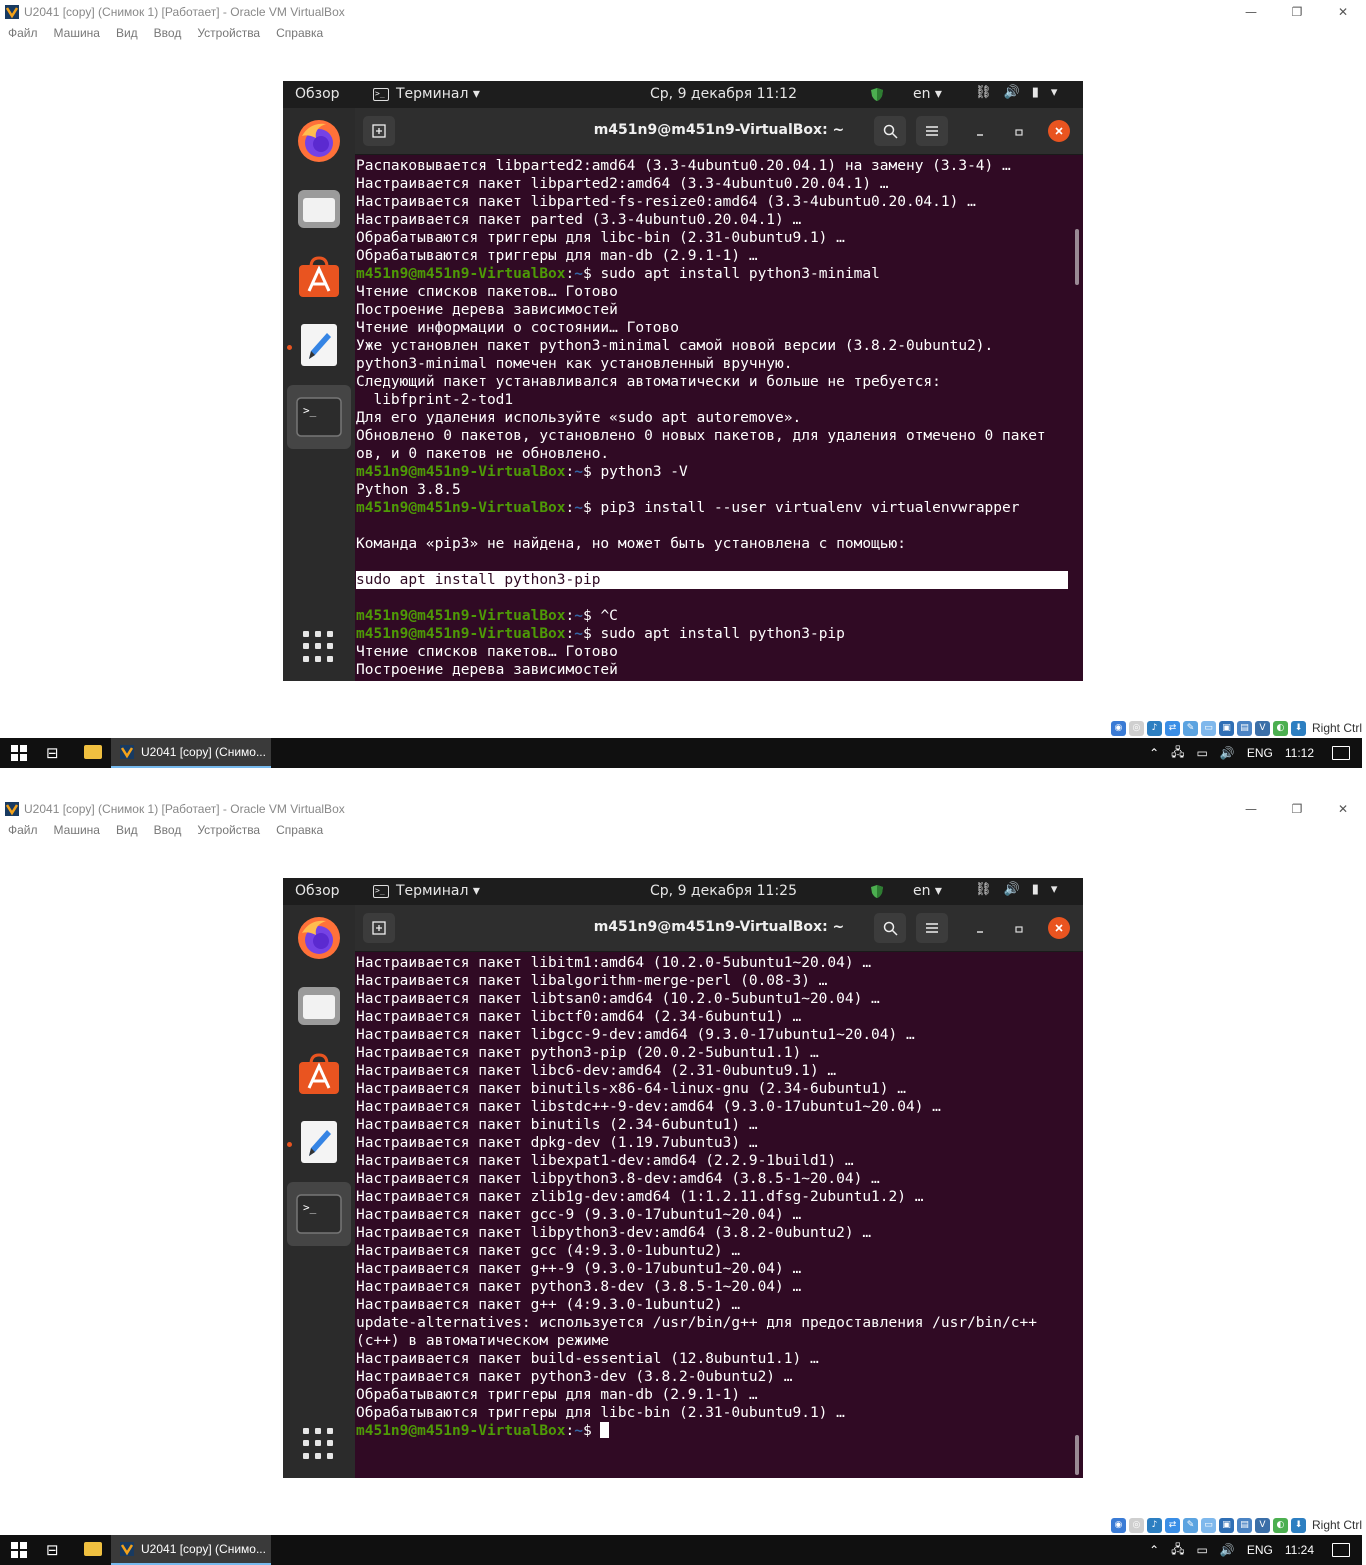  I want to click on taskbar-clock: 11:12, so click(1299, 753).